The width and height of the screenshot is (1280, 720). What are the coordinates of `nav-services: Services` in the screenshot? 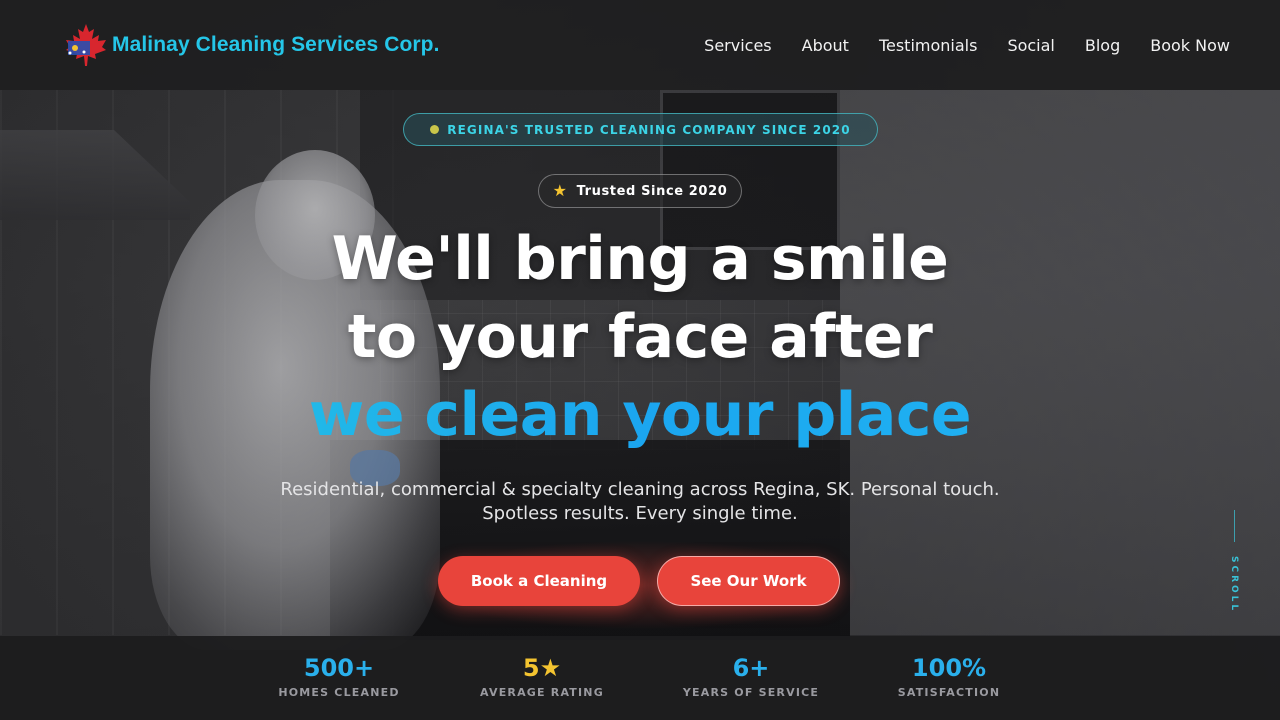 It's located at (737, 45).